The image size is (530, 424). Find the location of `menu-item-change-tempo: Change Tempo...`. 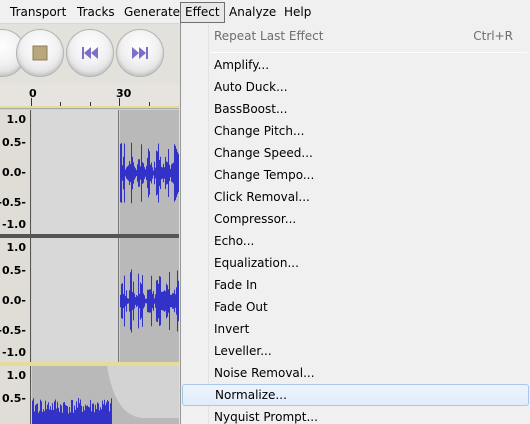

menu-item-change-tempo: Change Tempo... is located at coordinates (355, 175).